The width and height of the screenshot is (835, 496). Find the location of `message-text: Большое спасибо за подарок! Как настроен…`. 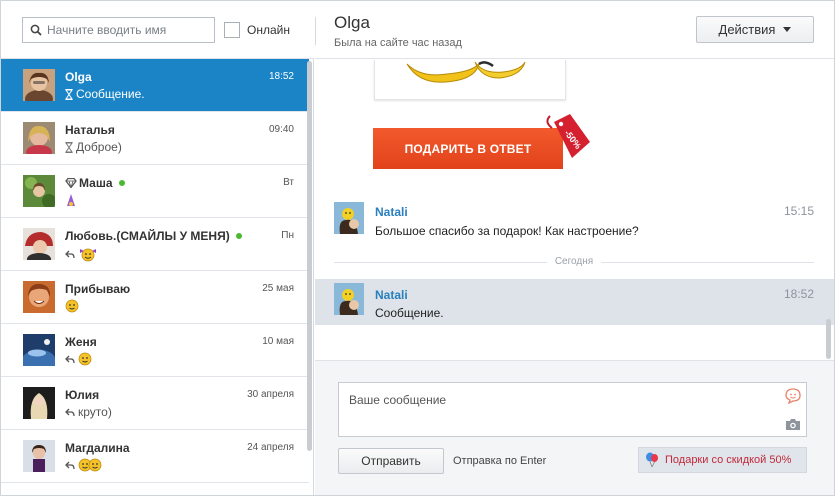

message-text: Большое спасибо за подарок! Как настроен… is located at coordinates (507, 231).